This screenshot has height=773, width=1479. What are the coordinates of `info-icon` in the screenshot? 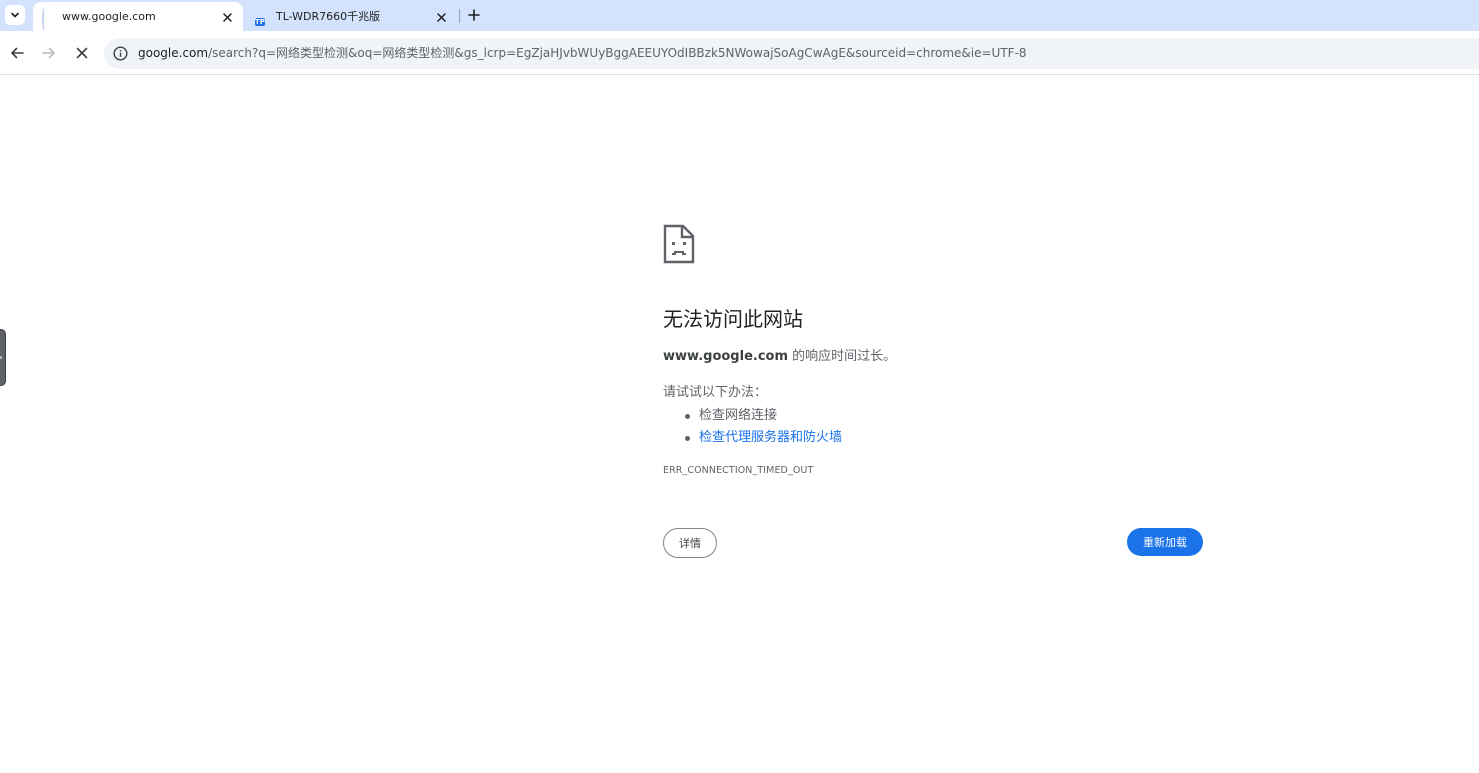 It's located at (120, 53).